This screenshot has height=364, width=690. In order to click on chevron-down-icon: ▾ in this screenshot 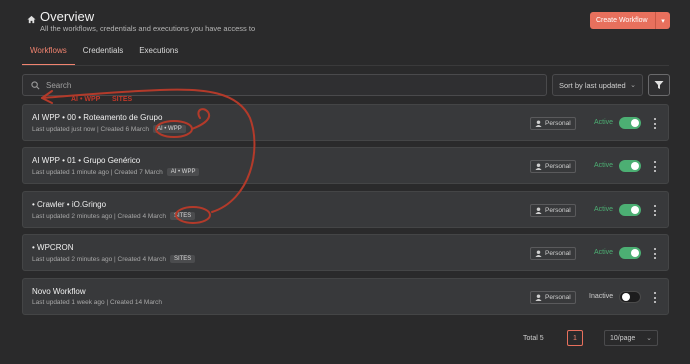, I will do `click(663, 21)`.